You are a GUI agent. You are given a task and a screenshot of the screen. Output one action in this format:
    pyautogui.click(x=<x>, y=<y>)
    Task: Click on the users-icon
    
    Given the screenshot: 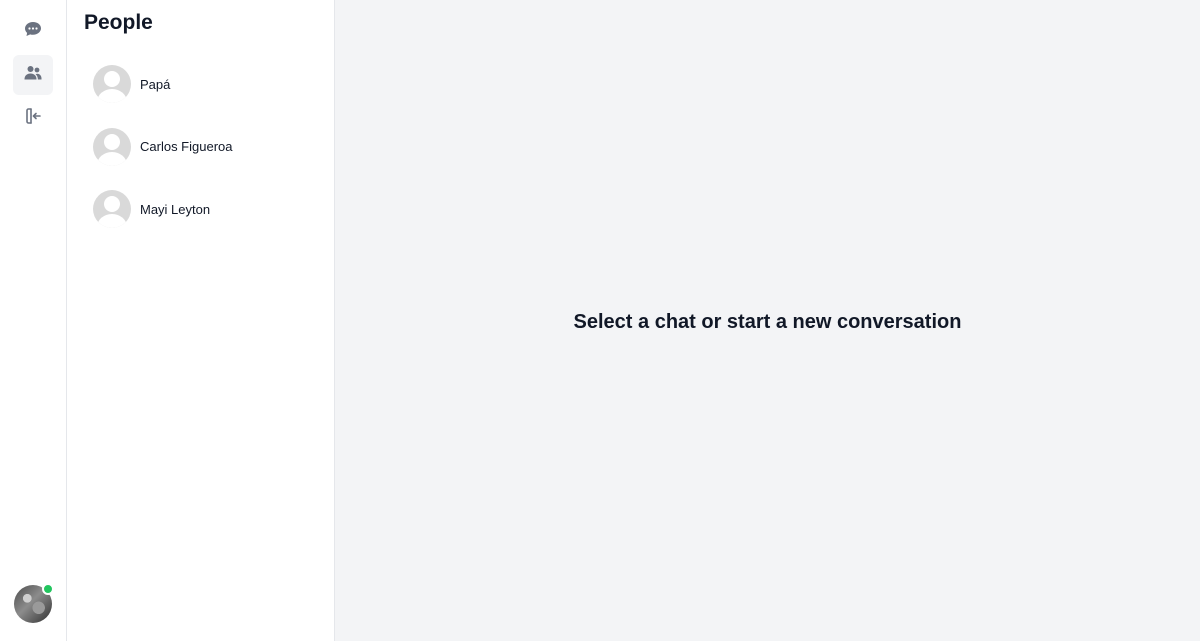 What is the action you would take?
    pyautogui.click(x=33, y=75)
    